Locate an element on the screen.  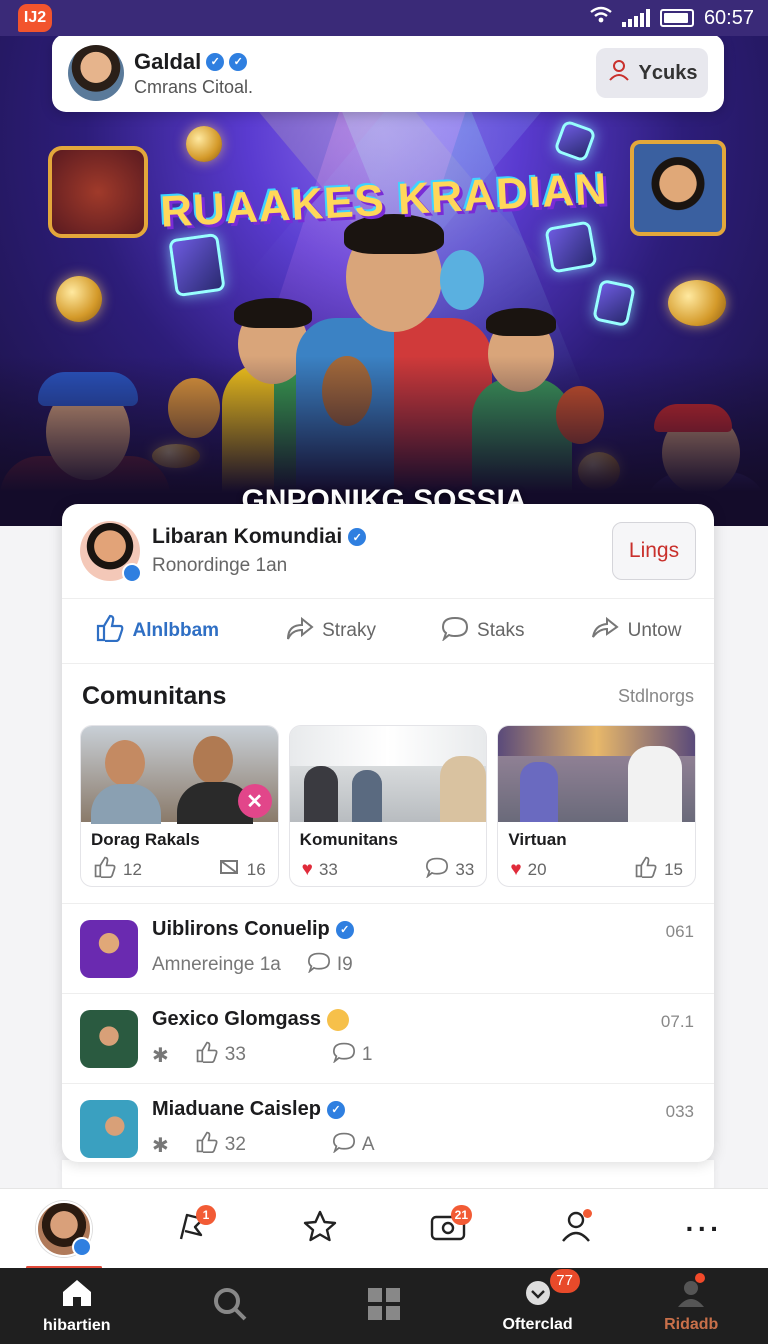
feed-like-count: 33 is located at coordinates (235, 1054).